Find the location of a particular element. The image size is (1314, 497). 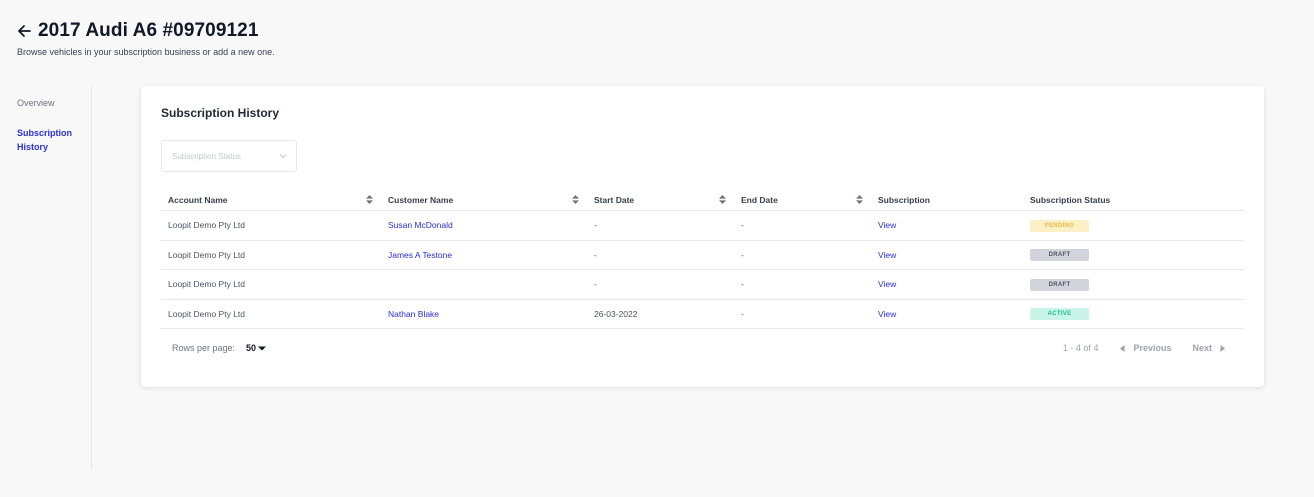

rows-per-page-select: 50 is located at coordinates (256, 348).